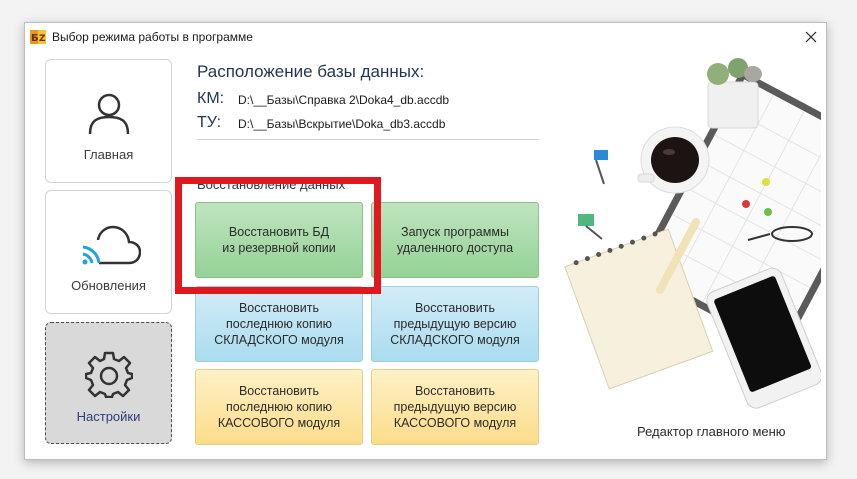 This screenshot has width=857, height=479. I want to click on restore-section-title: Восстановление данных, so click(271, 184).